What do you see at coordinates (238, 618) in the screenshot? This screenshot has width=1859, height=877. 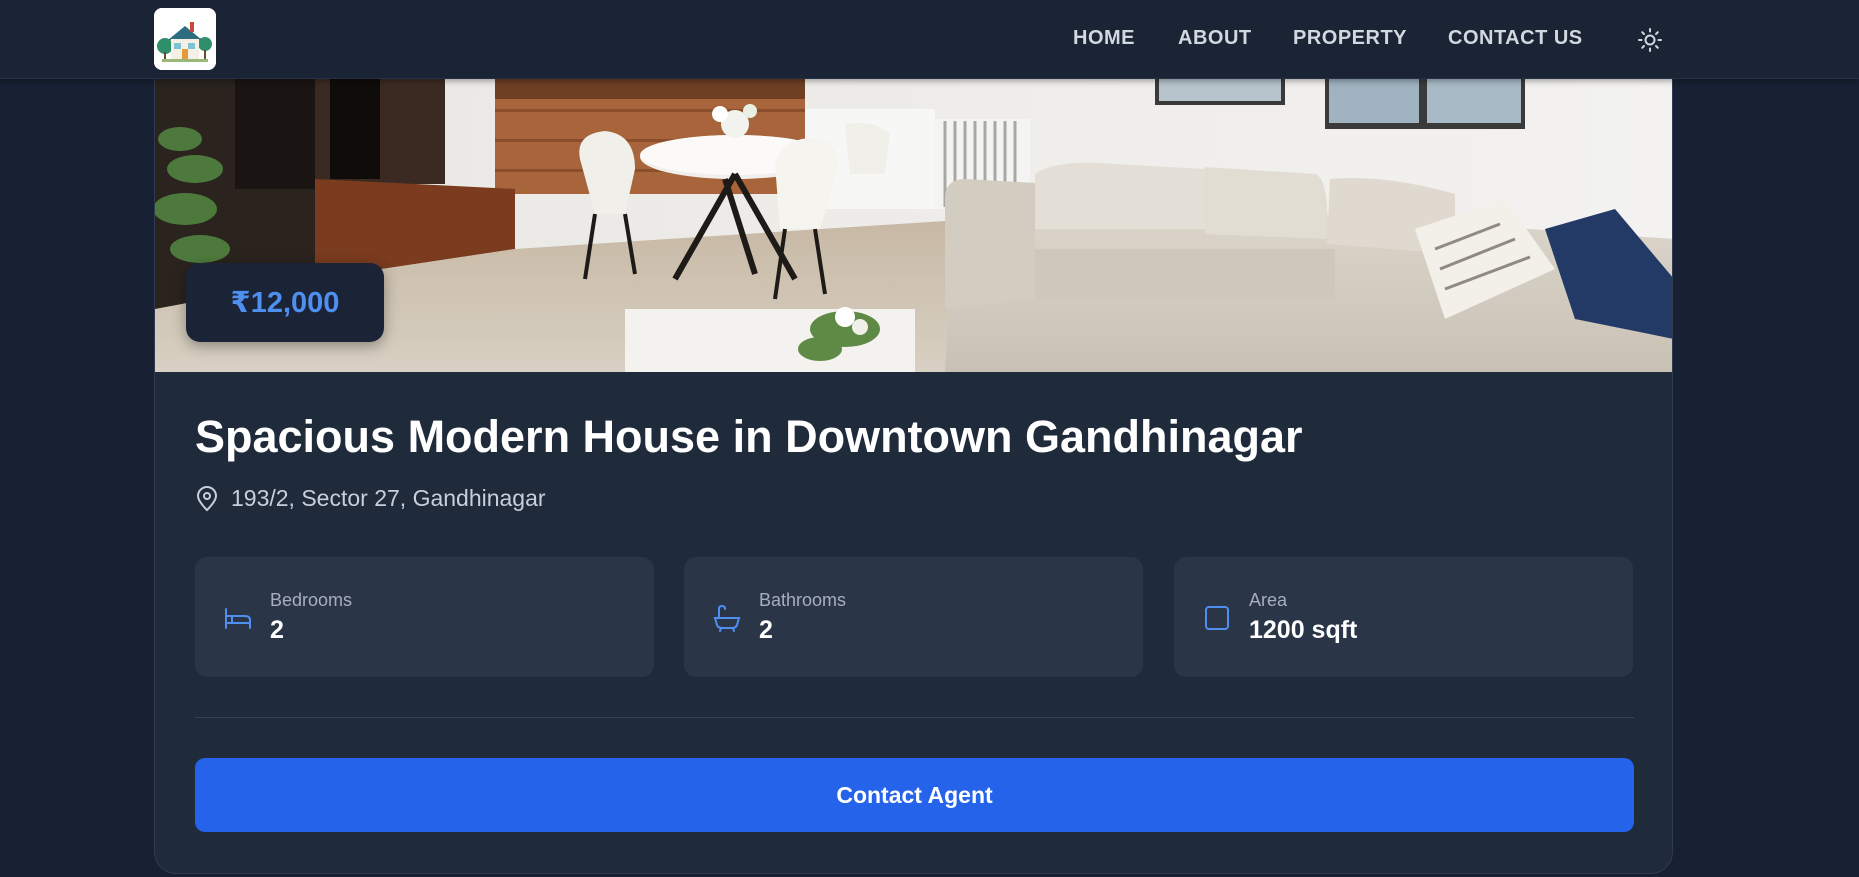 I see `bed-icon` at bounding box center [238, 618].